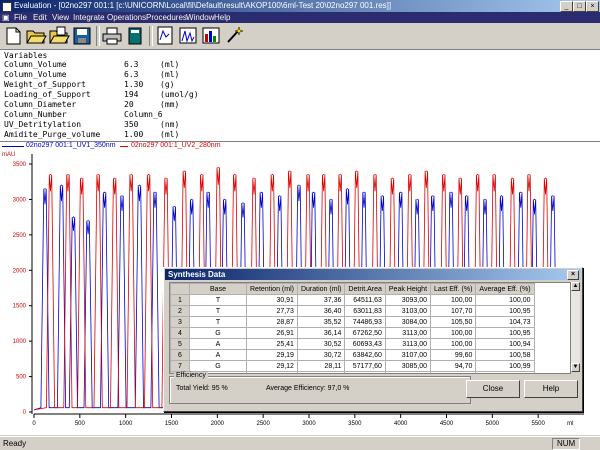 The height and width of the screenshot is (450, 600). I want to click on table-cell: 64511,63, so click(365, 300).